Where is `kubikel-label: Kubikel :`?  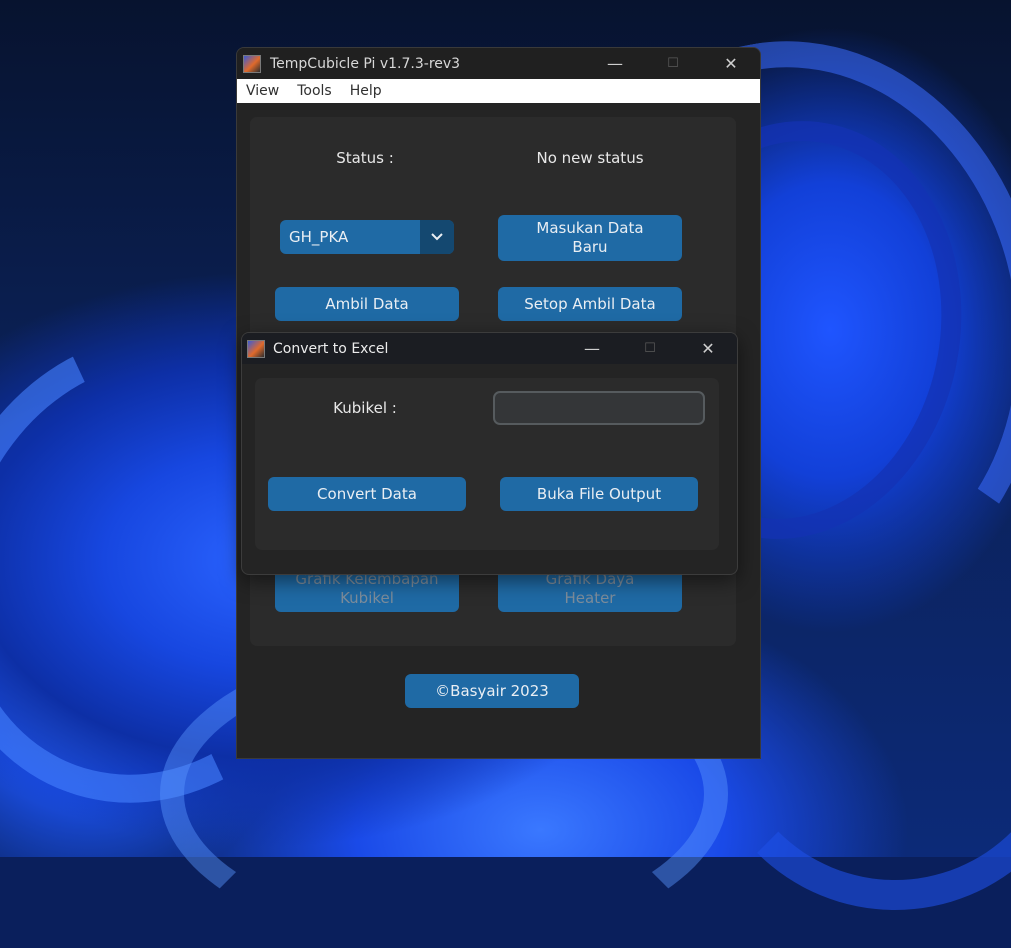
kubikel-label: Kubikel : is located at coordinates (365, 408).